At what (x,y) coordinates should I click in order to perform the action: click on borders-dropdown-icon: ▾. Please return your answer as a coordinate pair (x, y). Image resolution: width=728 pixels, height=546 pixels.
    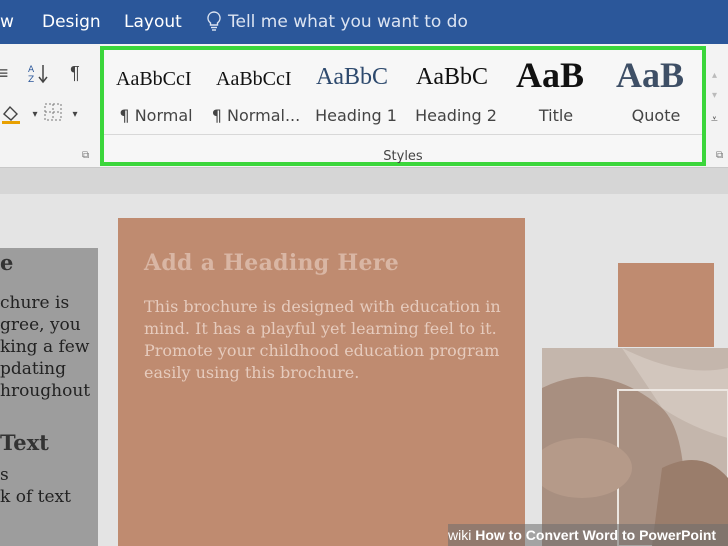
    Looking at the image, I should click on (75, 115).